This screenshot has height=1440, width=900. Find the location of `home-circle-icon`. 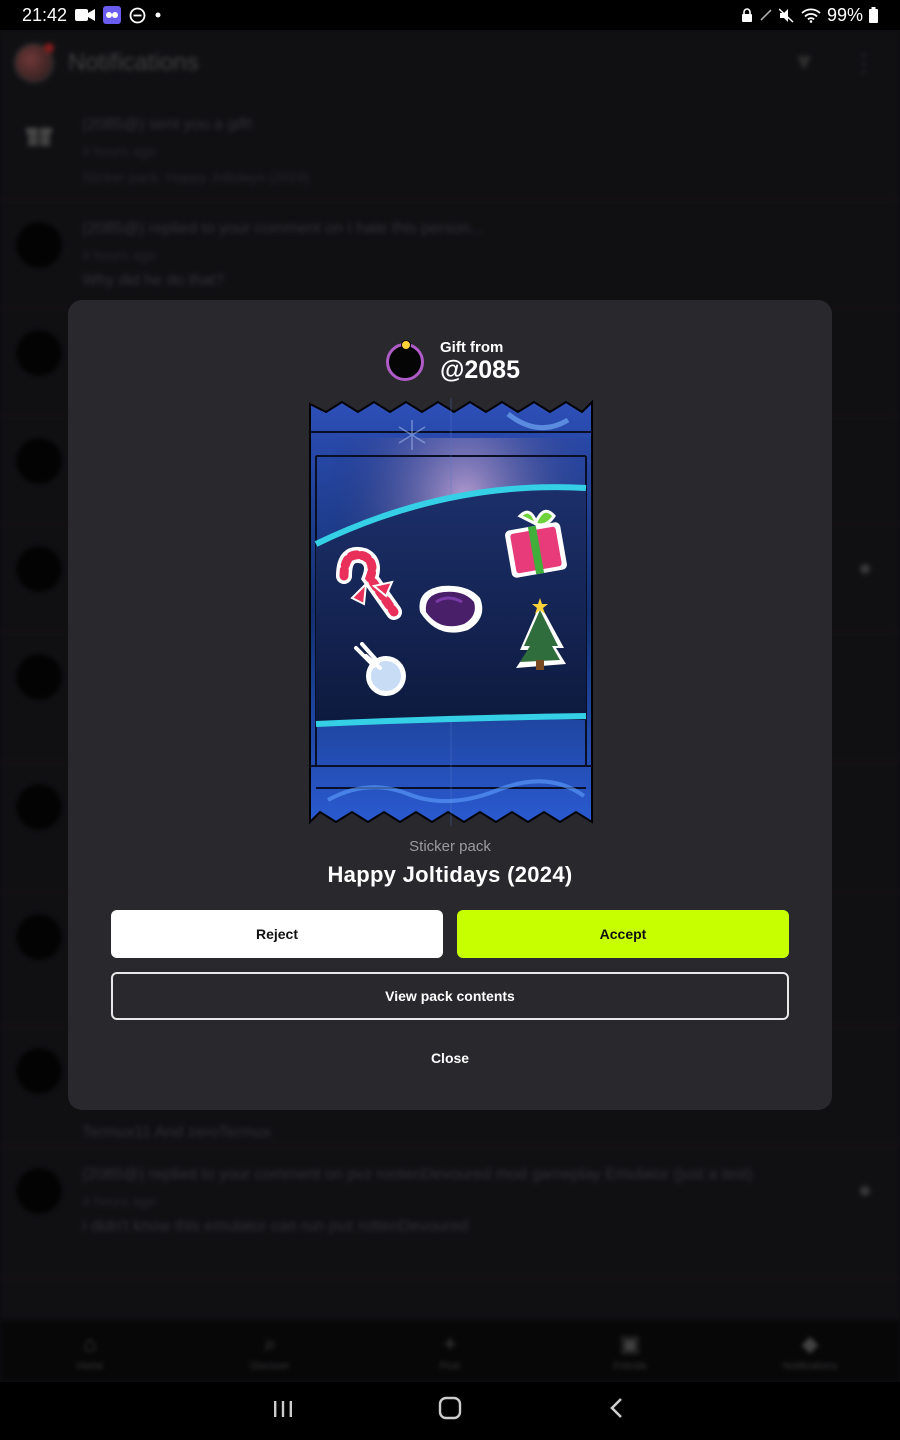

home-circle-icon is located at coordinates (450, 1411).